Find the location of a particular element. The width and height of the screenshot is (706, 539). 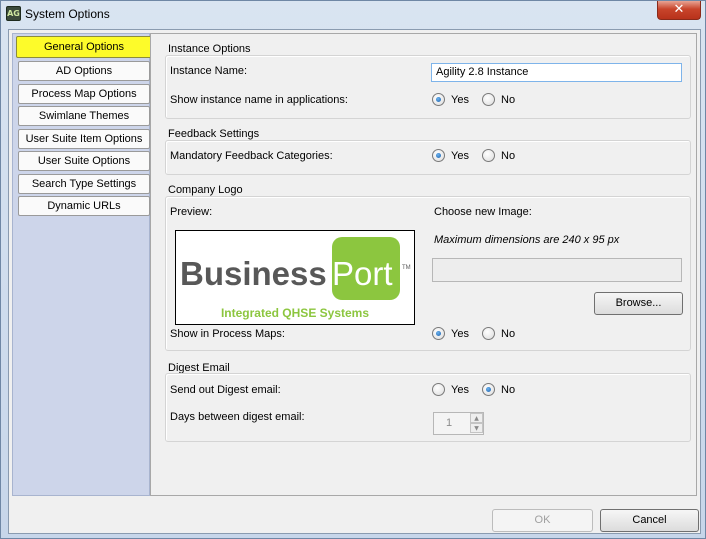

logo-word-port: Port is located at coordinates (362, 273).